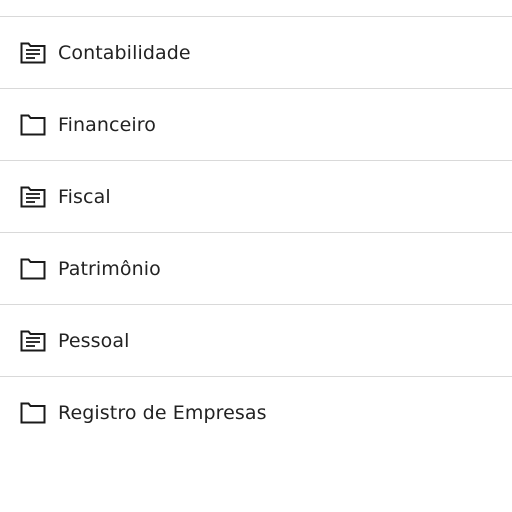  What do you see at coordinates (107, 124) in the screenshot?
I see `list-item-label: Financeiro` at bounding box center [107, 124].